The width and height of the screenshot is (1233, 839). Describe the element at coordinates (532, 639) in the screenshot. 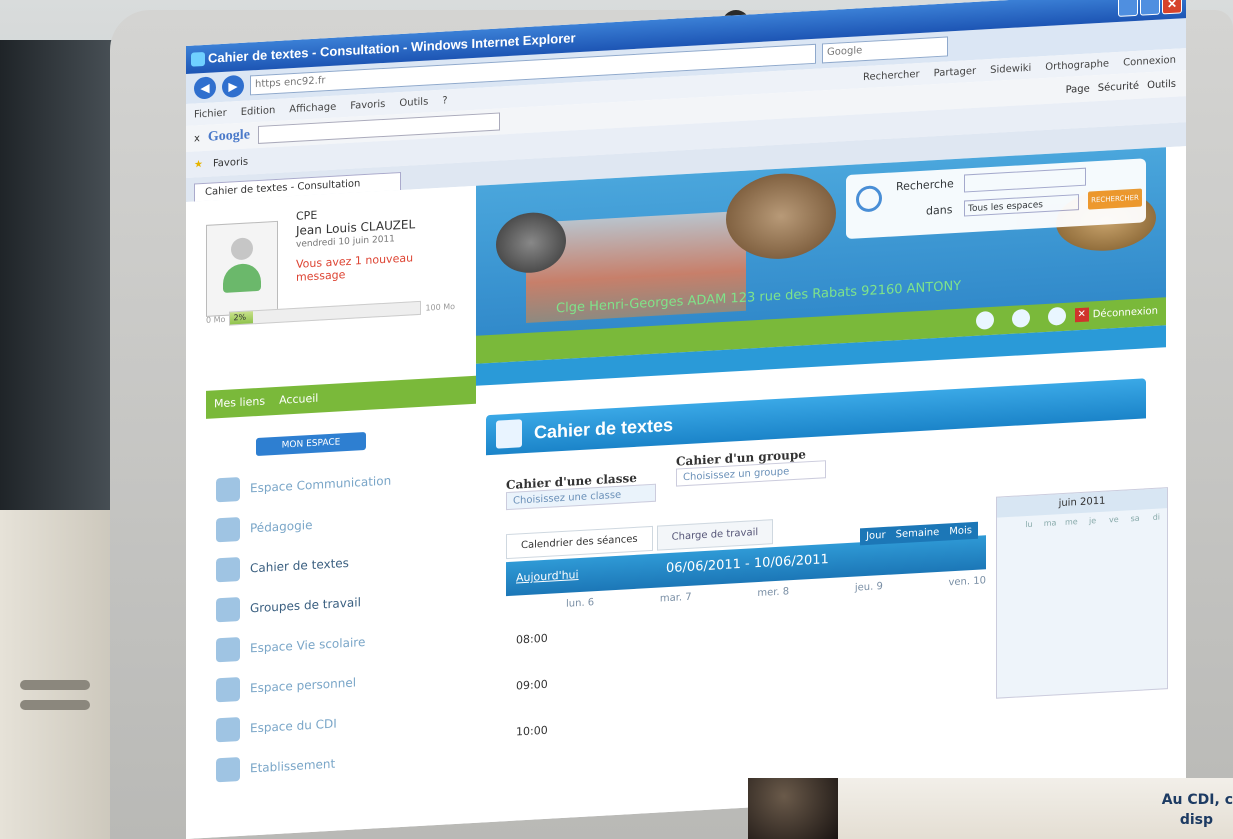

I see `hour-label: 08:00` at that location.